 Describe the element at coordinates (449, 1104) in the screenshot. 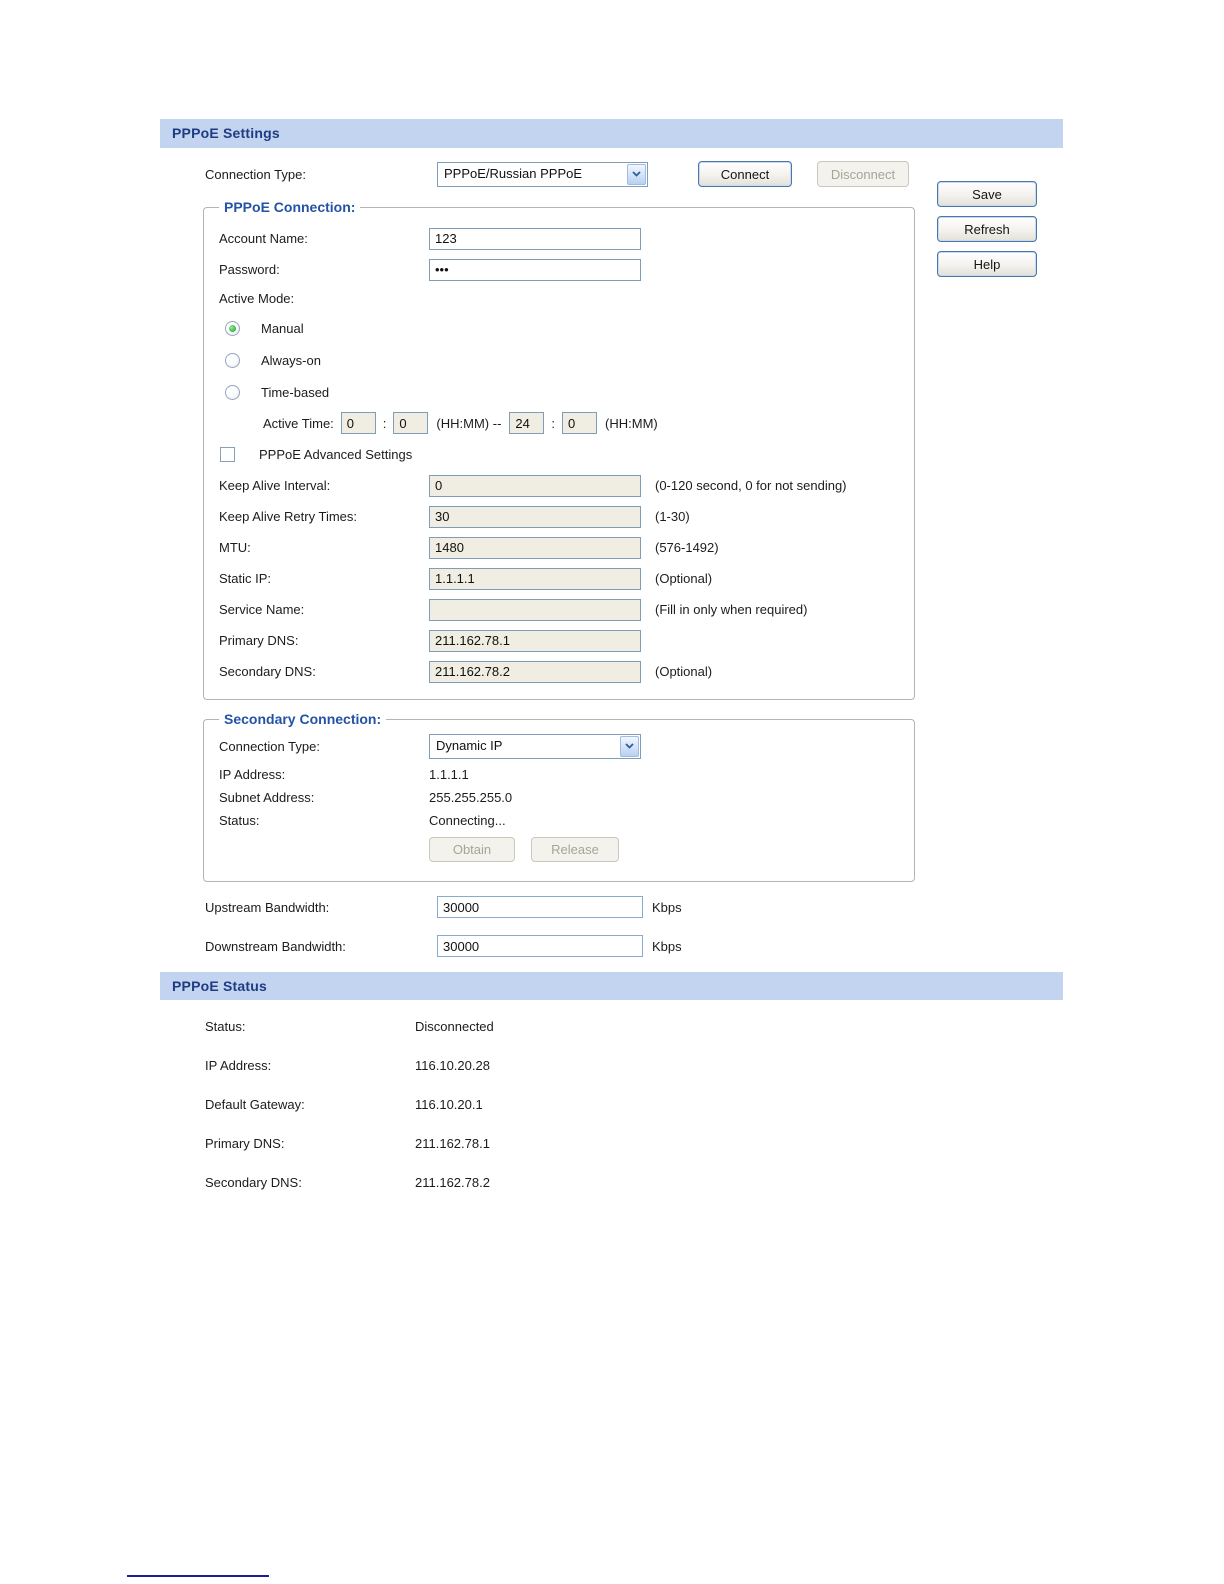

I see `status-value: 116.10.20.1` at that location.